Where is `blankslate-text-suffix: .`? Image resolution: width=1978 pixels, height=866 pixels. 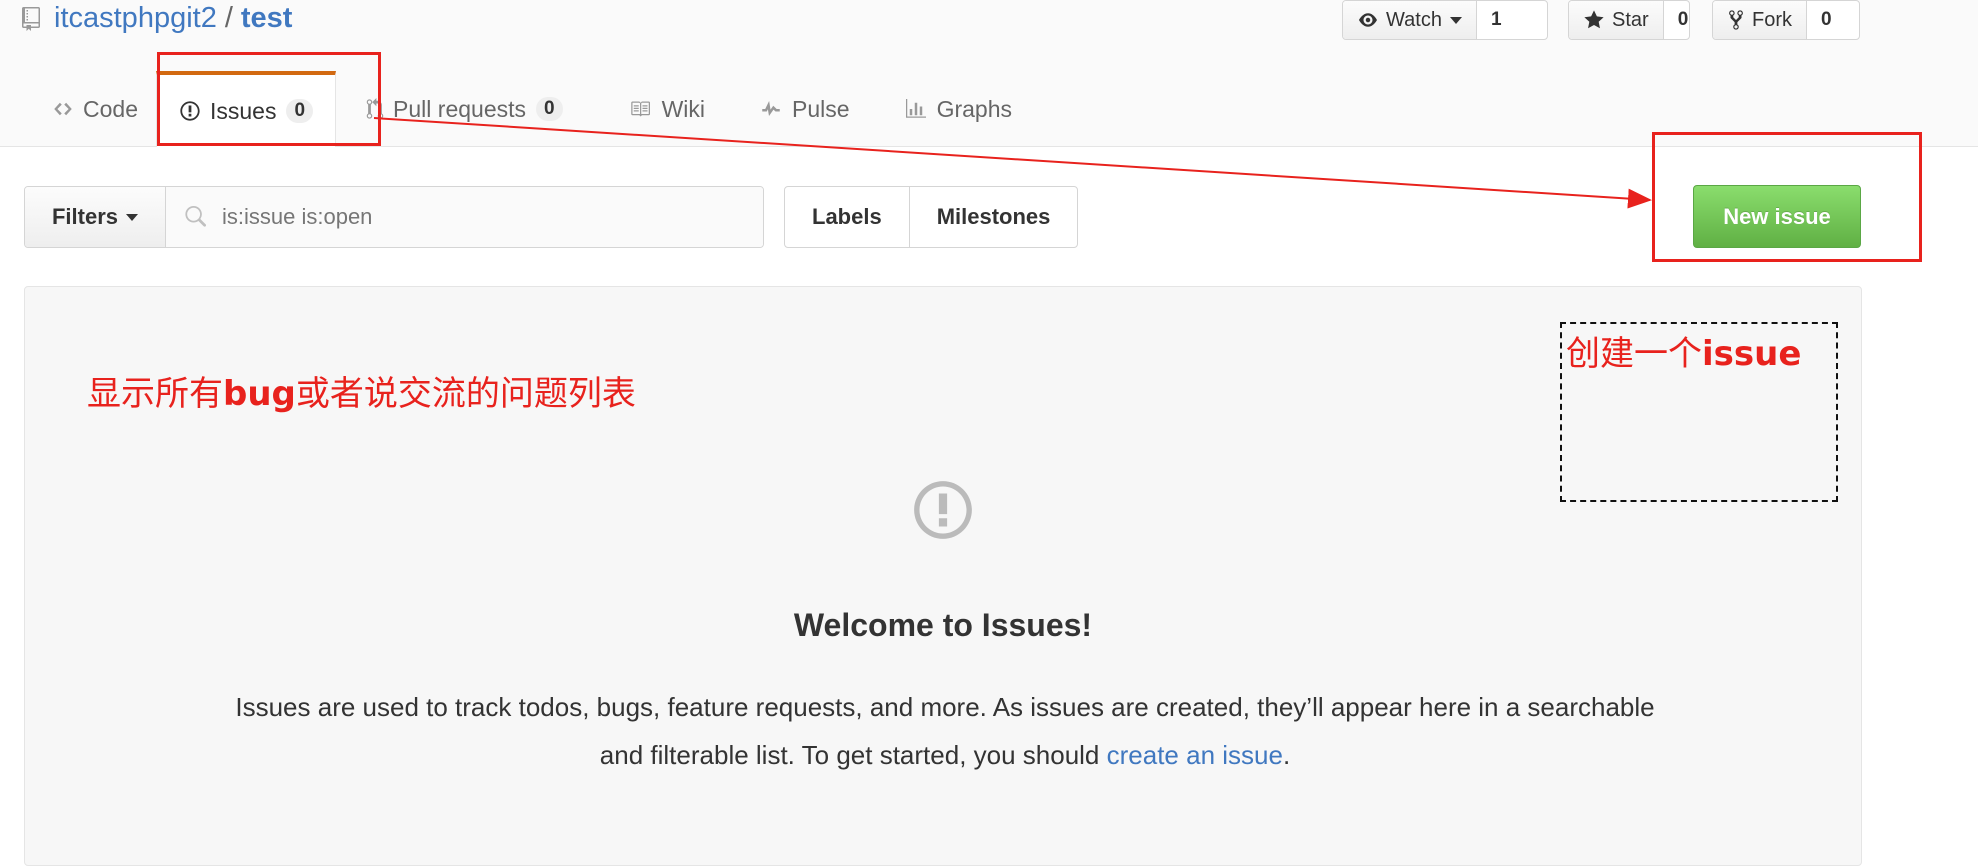
blankslate-text-suffix: . is located at coordinates (1286, 755).